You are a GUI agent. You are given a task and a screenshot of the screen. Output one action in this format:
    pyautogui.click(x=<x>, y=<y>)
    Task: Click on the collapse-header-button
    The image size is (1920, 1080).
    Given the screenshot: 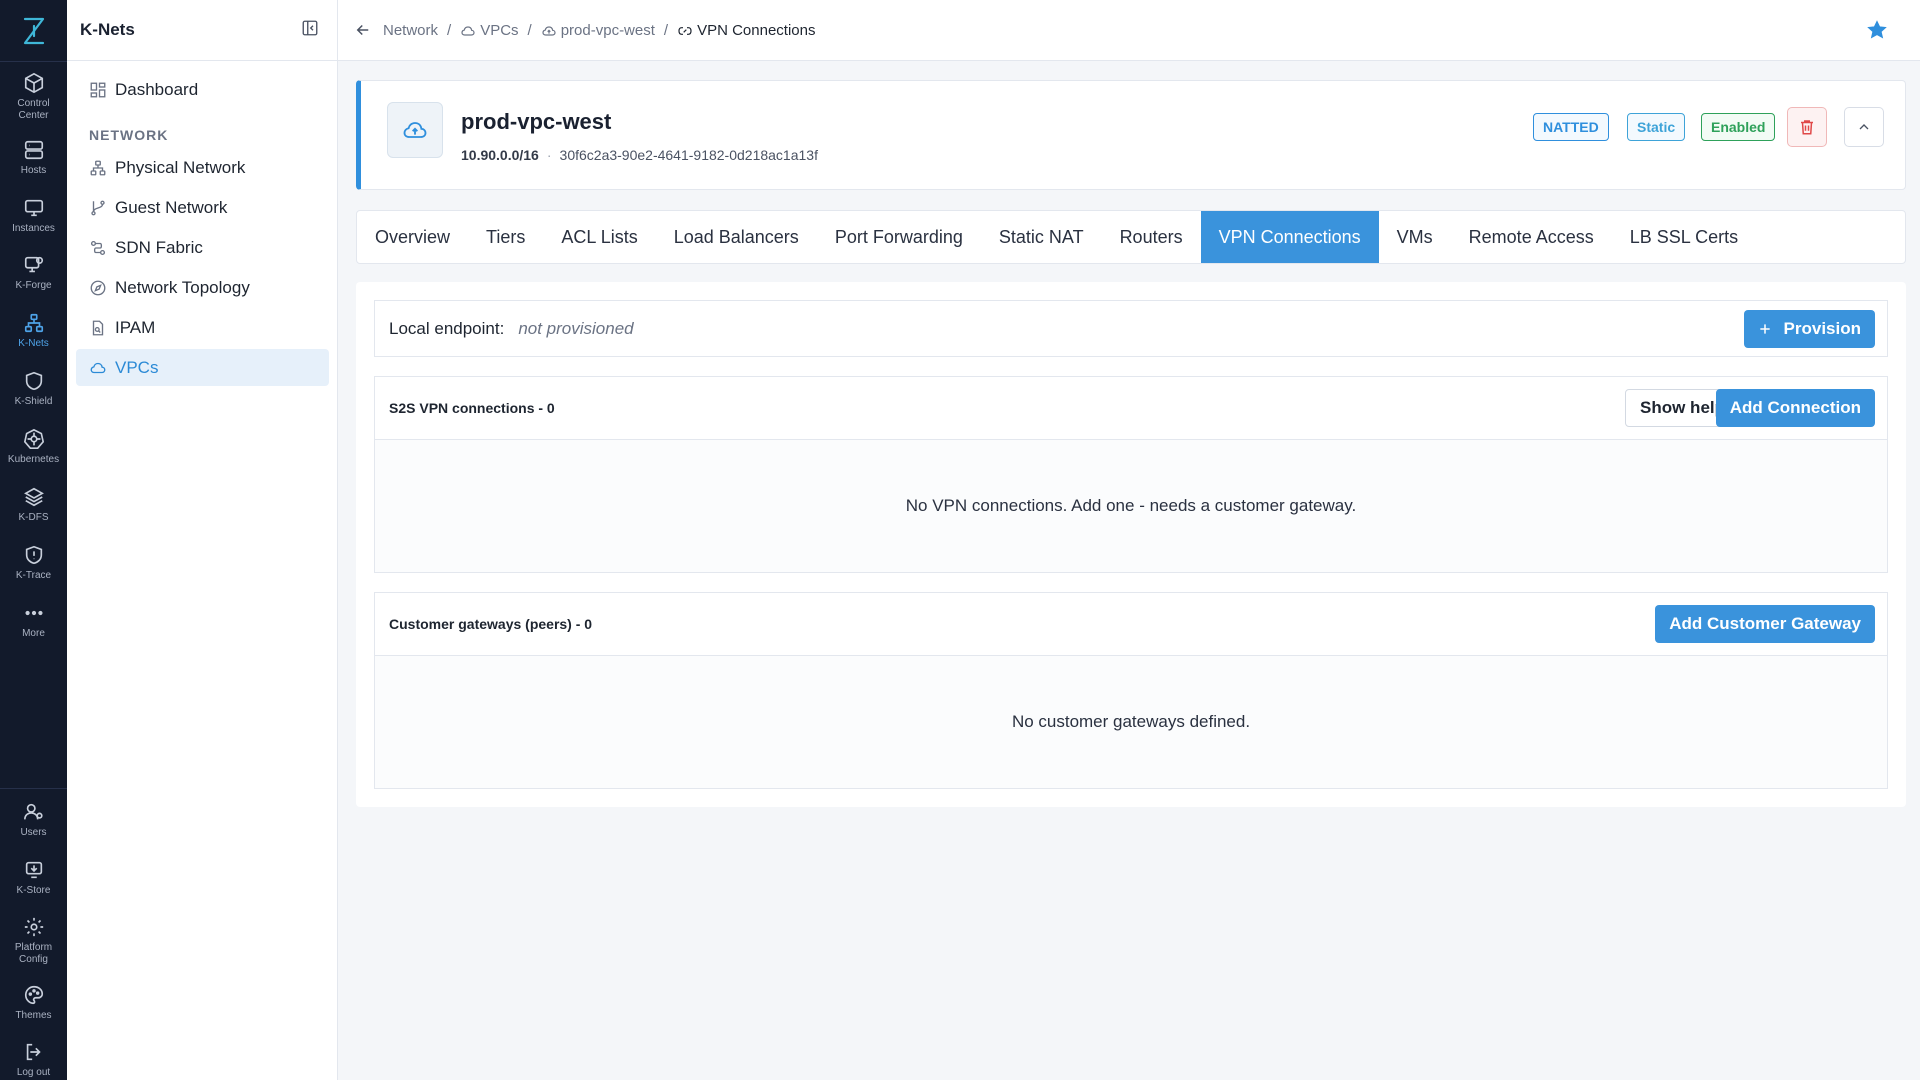 What is the action you would take?
    pyautogui.click(x=1864, y=127)
    